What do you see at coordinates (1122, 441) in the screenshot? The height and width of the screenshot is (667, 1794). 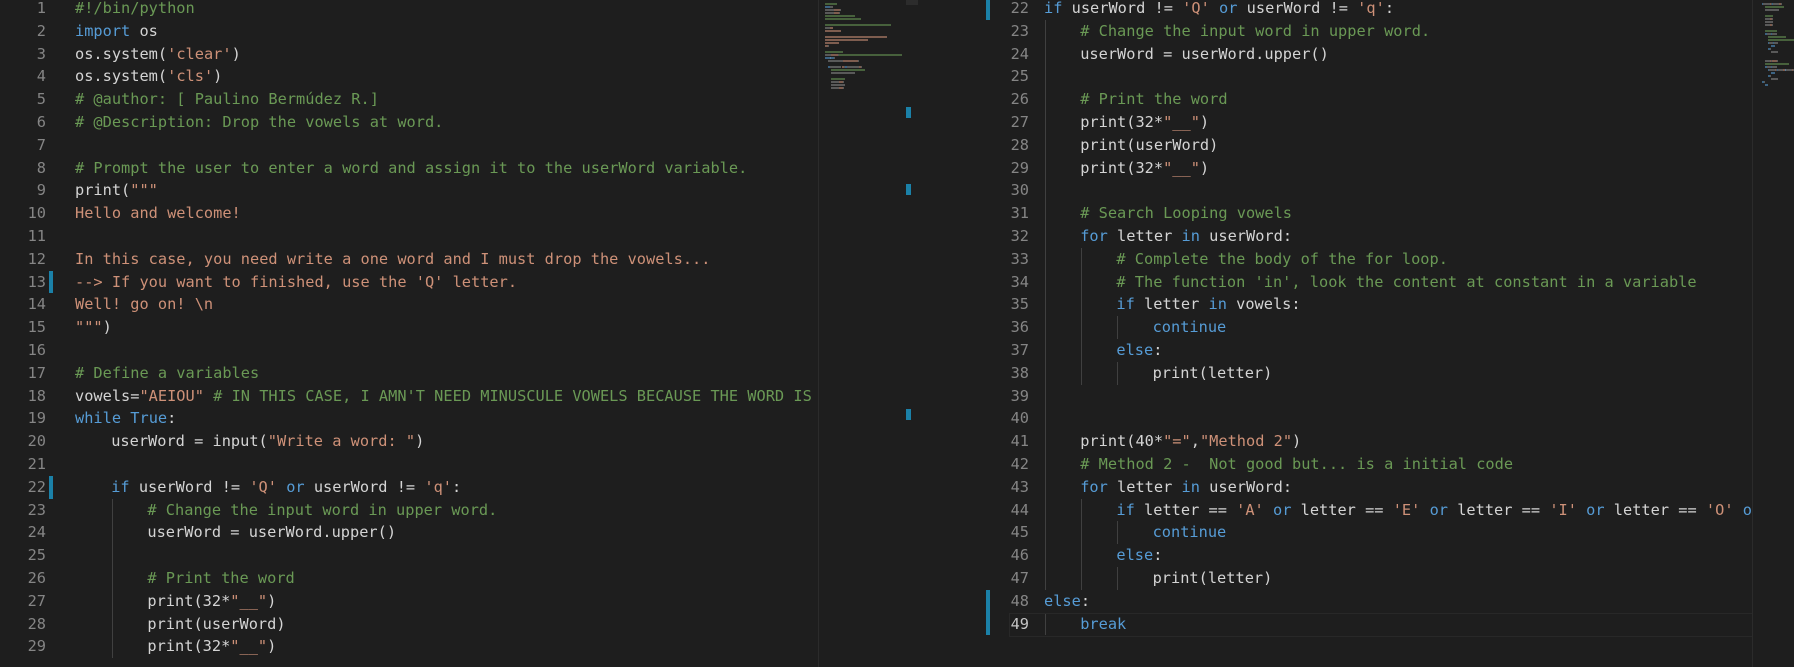 I see `code-token: print(40*` at bounding box center [1122, 441].